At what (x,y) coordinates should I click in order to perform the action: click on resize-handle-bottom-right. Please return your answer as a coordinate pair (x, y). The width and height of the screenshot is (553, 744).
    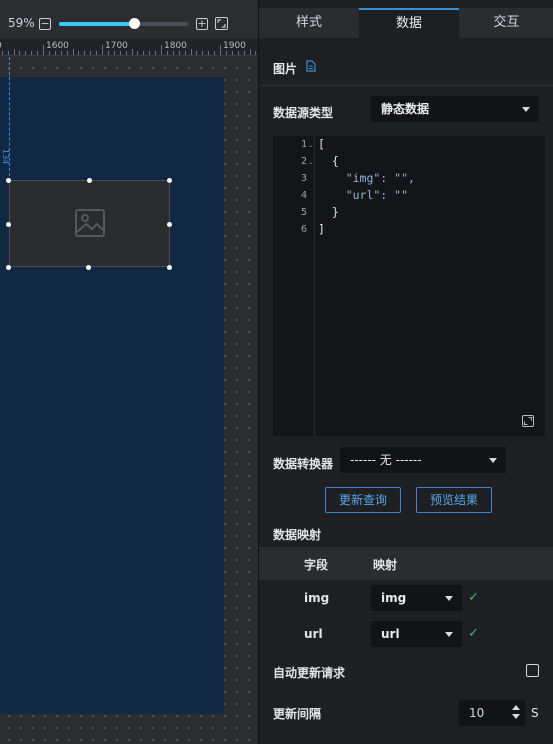
    Looking at the image, I should click on (169, 267).